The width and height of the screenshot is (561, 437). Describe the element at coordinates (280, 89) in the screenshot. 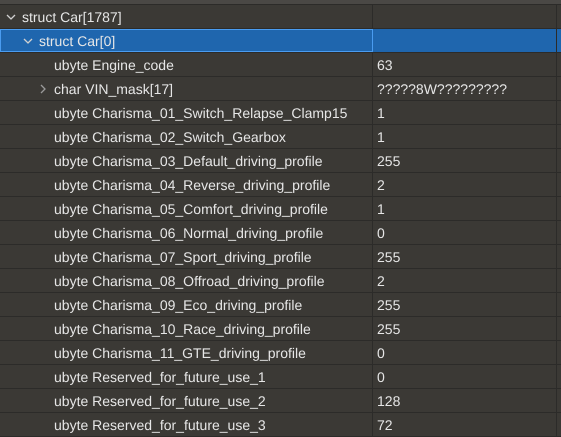

I see `tree-row: char VIN_mask[17] ?????8W?????????` at that location.